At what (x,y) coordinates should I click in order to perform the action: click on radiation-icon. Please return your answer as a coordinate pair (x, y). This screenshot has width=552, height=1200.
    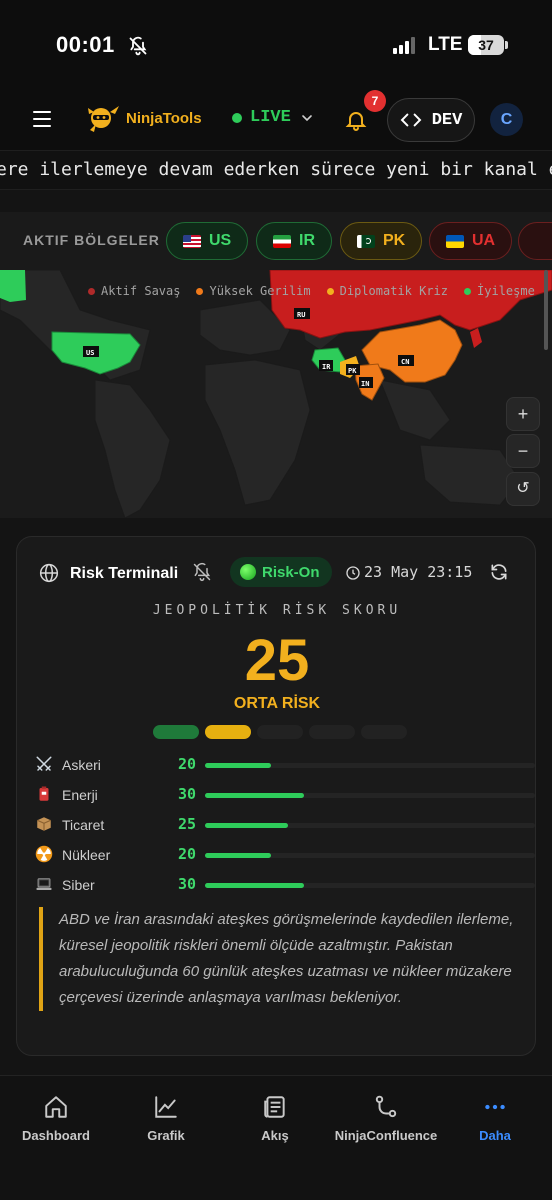
    Looking at the image, I should click on (44, 854).